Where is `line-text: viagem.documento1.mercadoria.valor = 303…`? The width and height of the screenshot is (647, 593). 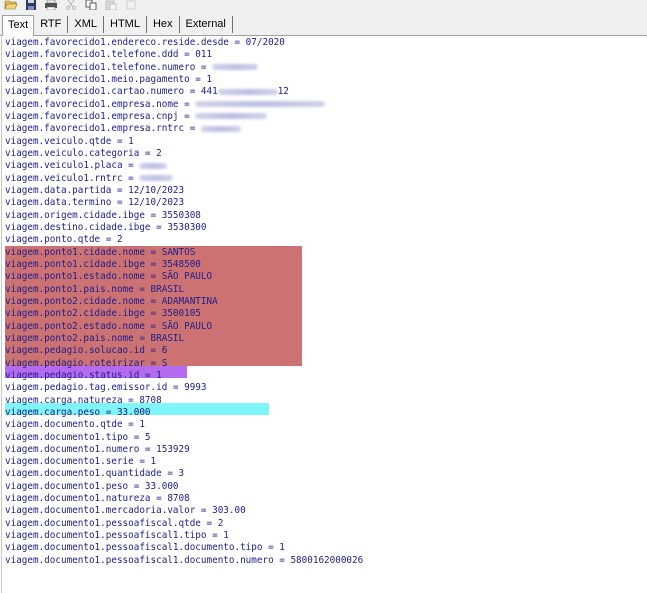 line-text: viagem.documento1.mercadoria.valor = 303… is located at coordinates (125, 511).